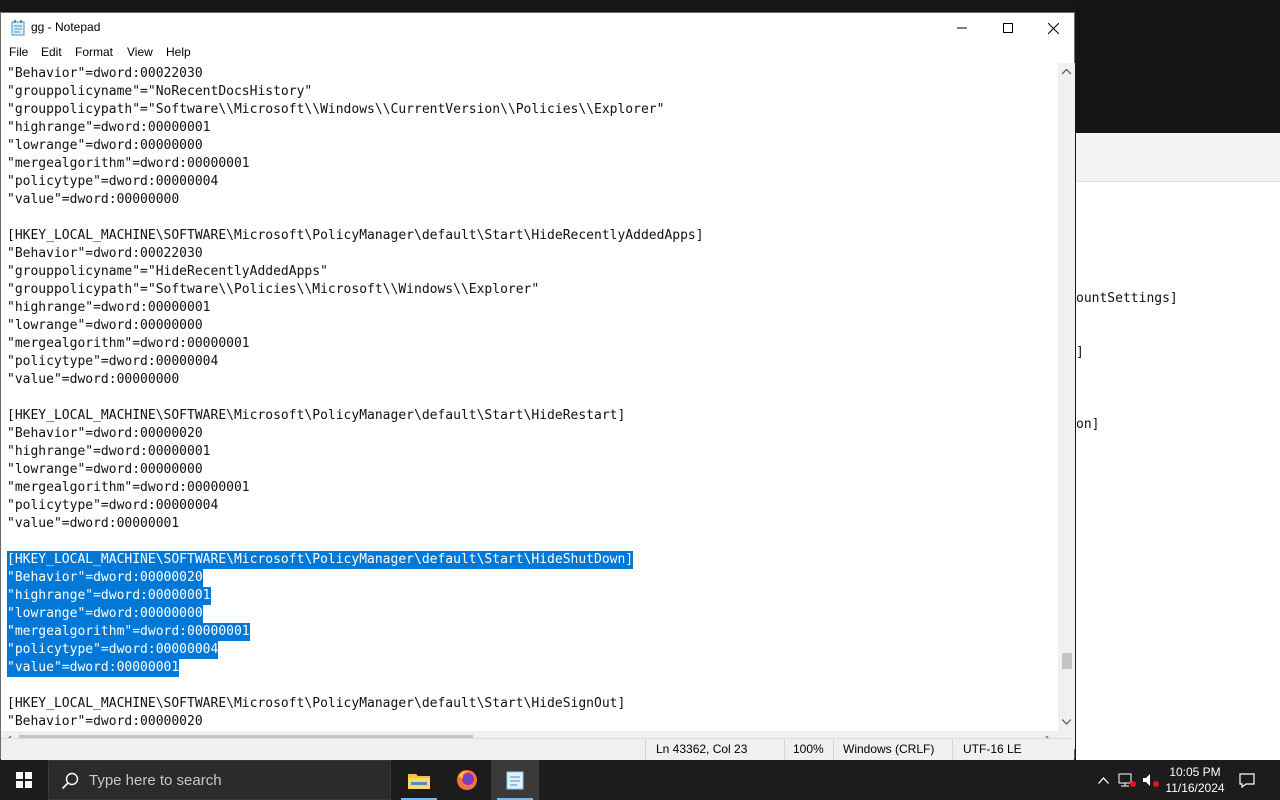  What do you see at coordinates (1080, 352) in the screenshot?
I see `background-text-2: ]` at bounding box center [1080, 352].